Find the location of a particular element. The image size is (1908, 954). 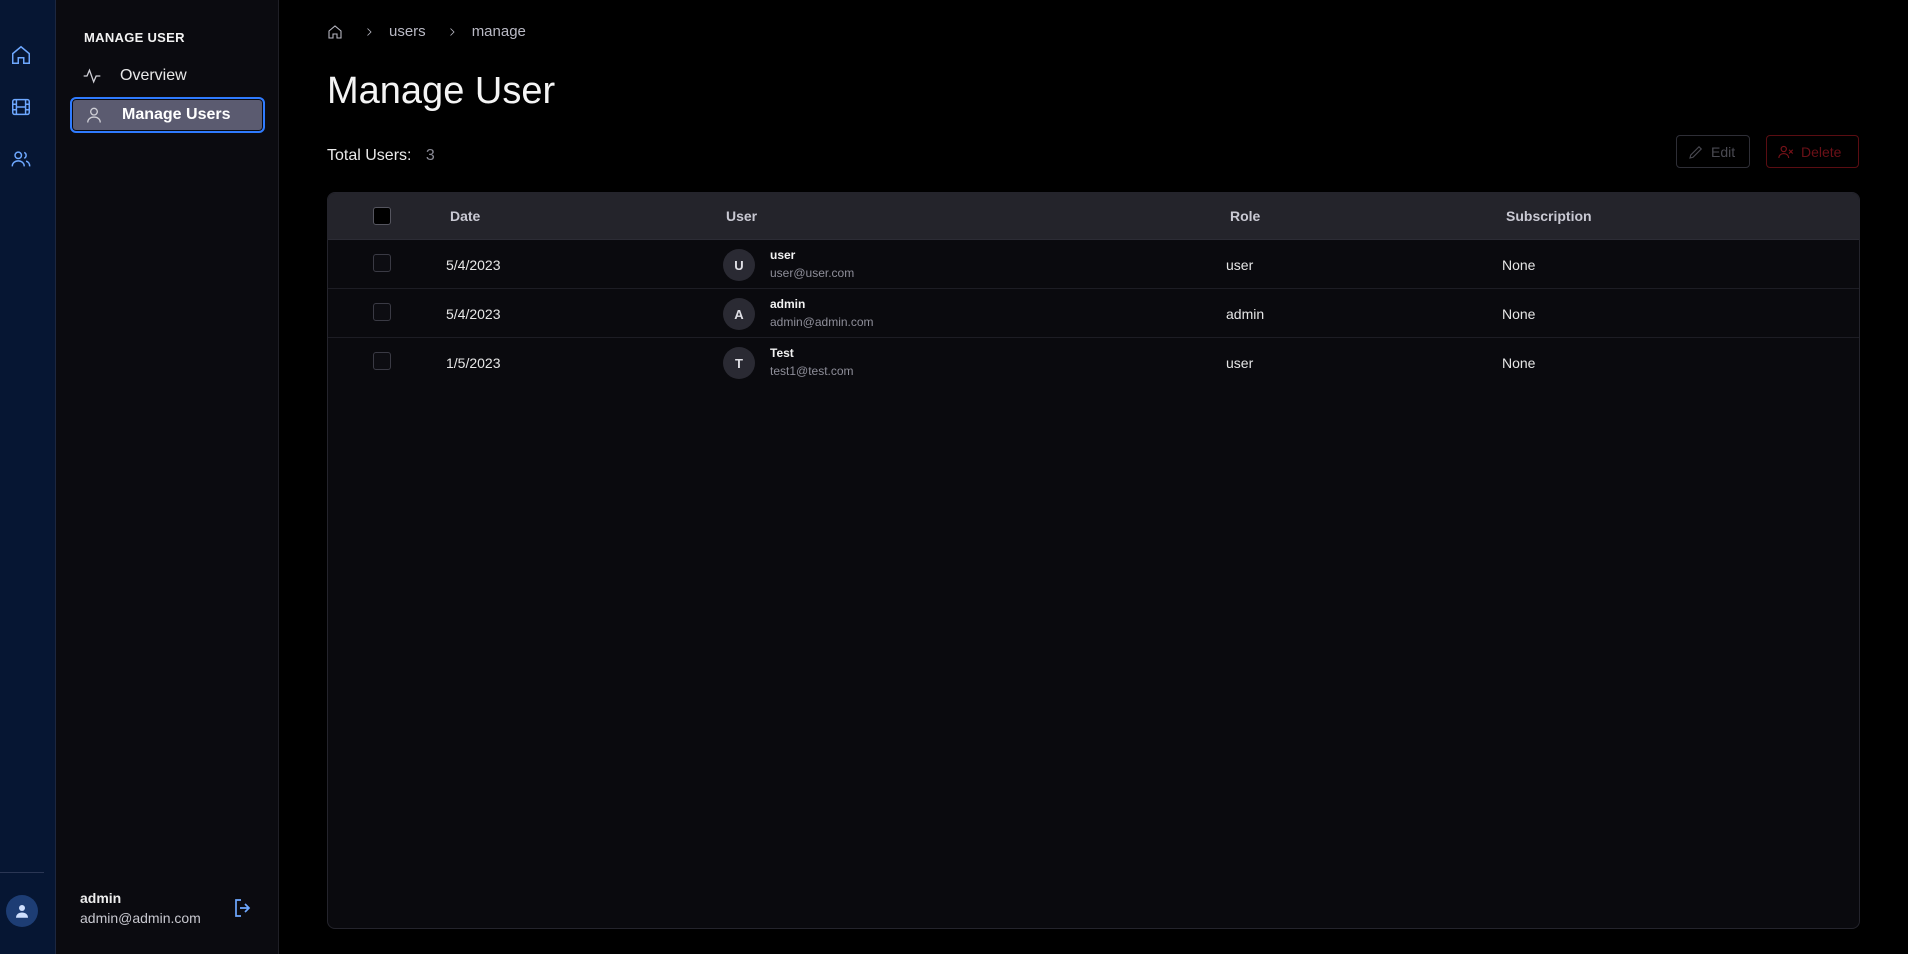

breadcrumb-manage: manage is located at coordinates (499, 31).